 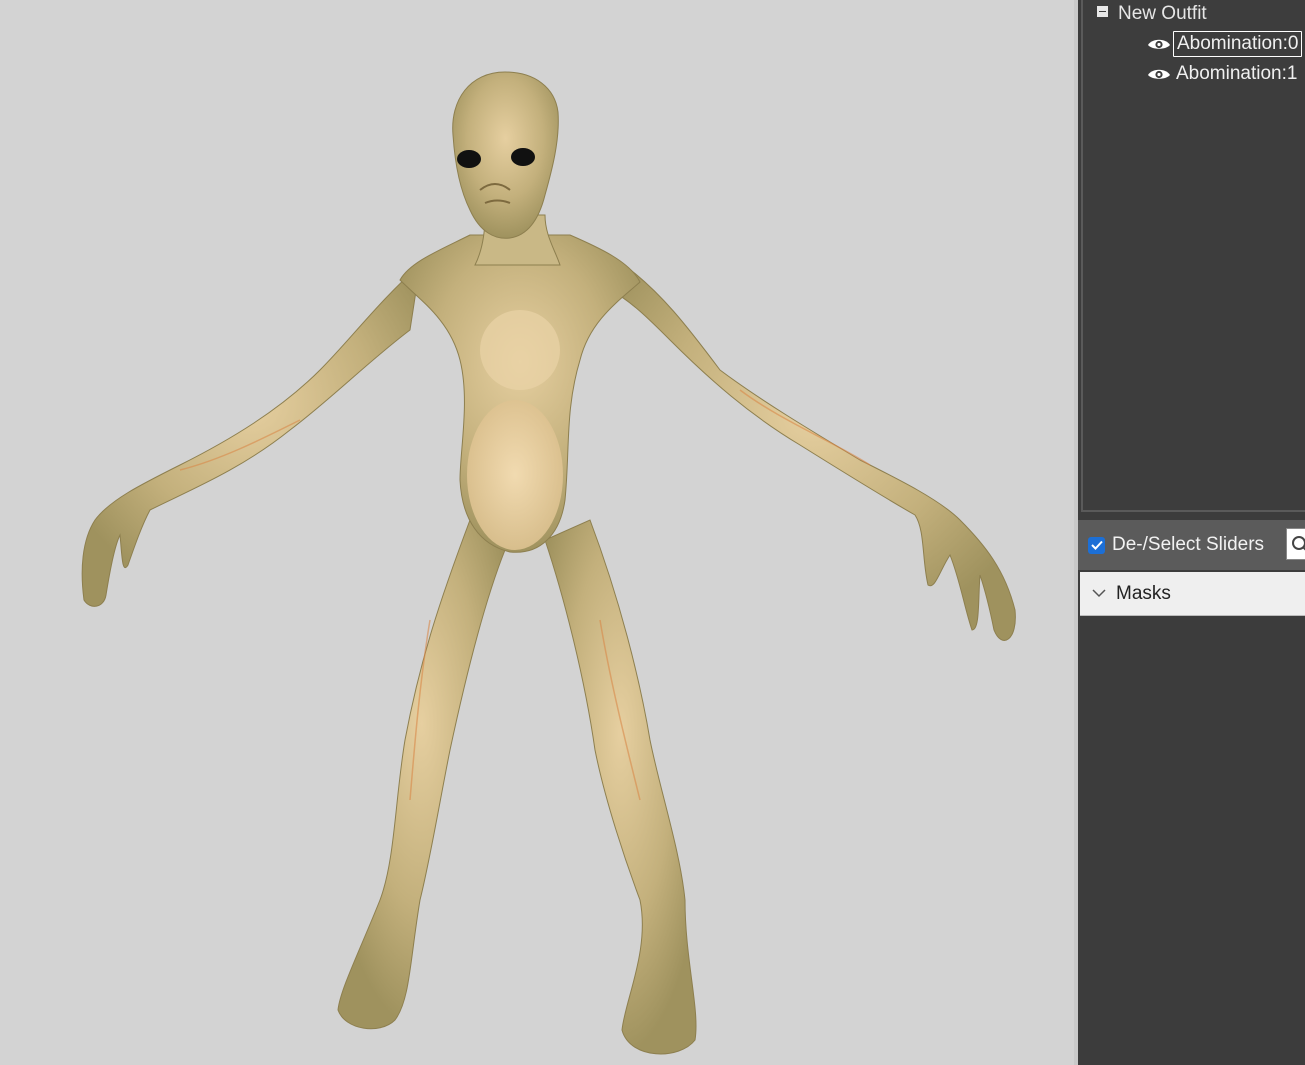 I want to click on tree-item-label: Abomination:0, so click(x=1238, y=44).